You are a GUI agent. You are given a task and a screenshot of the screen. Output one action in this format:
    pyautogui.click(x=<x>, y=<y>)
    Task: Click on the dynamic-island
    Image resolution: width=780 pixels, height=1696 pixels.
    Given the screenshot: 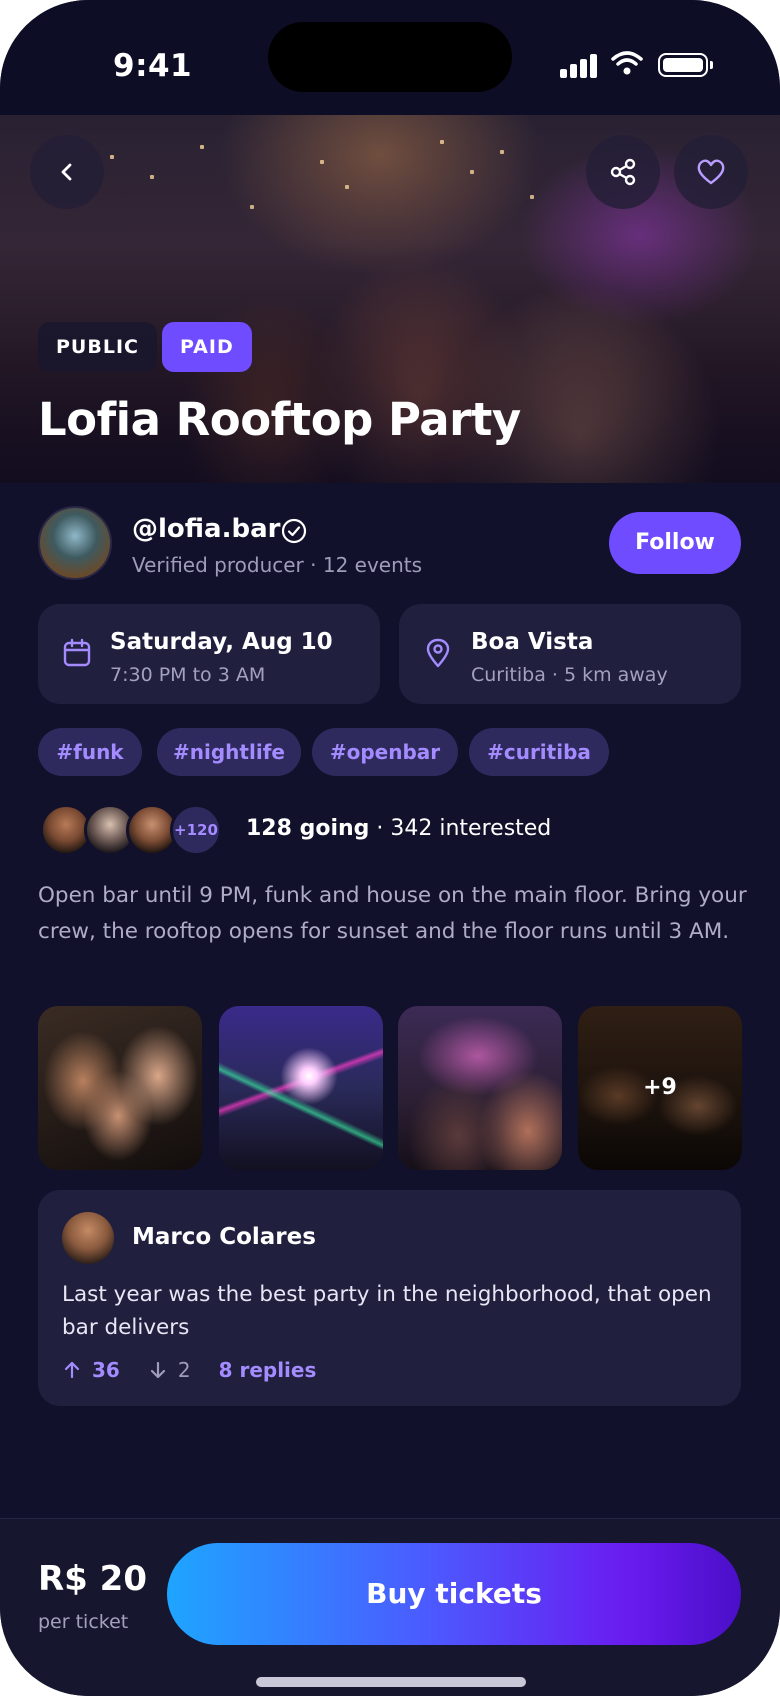 What is the action you would take?
    pyautogui.click(x=390, y=57)
    